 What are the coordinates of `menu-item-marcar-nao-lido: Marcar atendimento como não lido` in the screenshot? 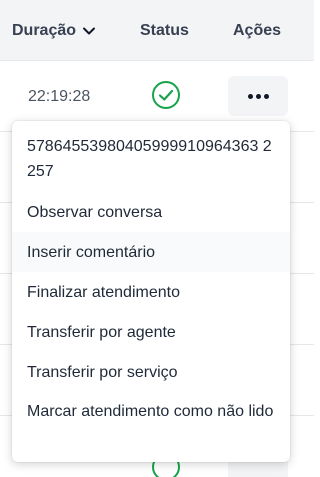 It's located at (151, 408).